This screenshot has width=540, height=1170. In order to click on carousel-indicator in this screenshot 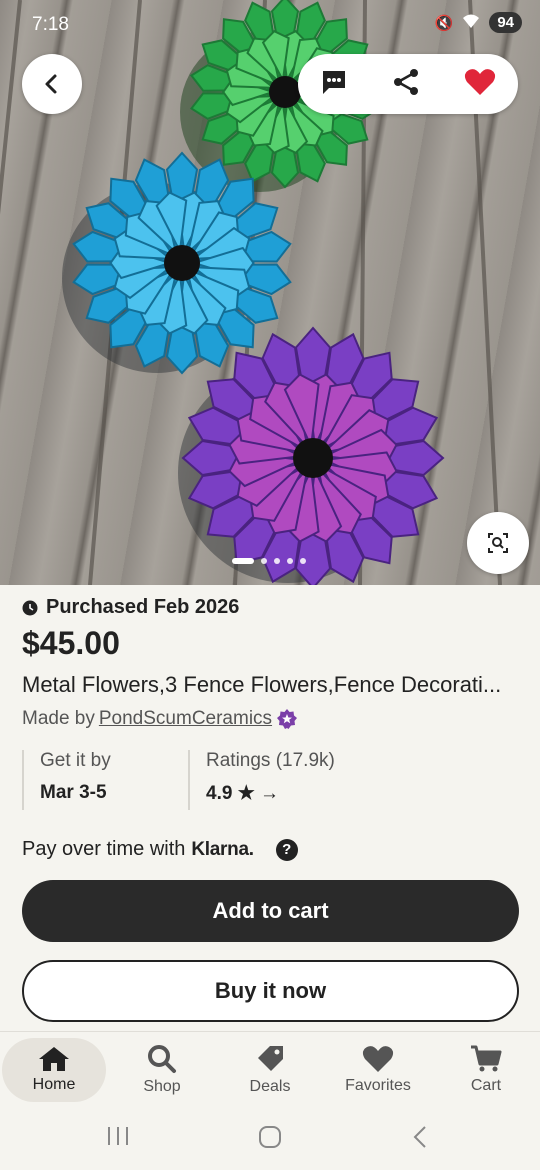, I will do `click(269, 561)`.